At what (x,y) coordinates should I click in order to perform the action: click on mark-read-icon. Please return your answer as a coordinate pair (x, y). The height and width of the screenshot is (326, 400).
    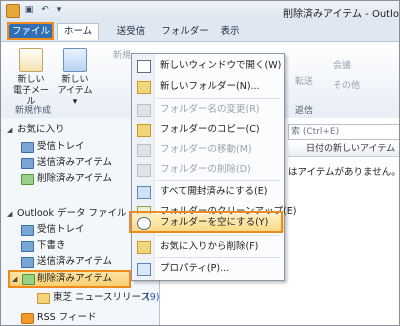
    Looking at the image, I should click on (144, 192).